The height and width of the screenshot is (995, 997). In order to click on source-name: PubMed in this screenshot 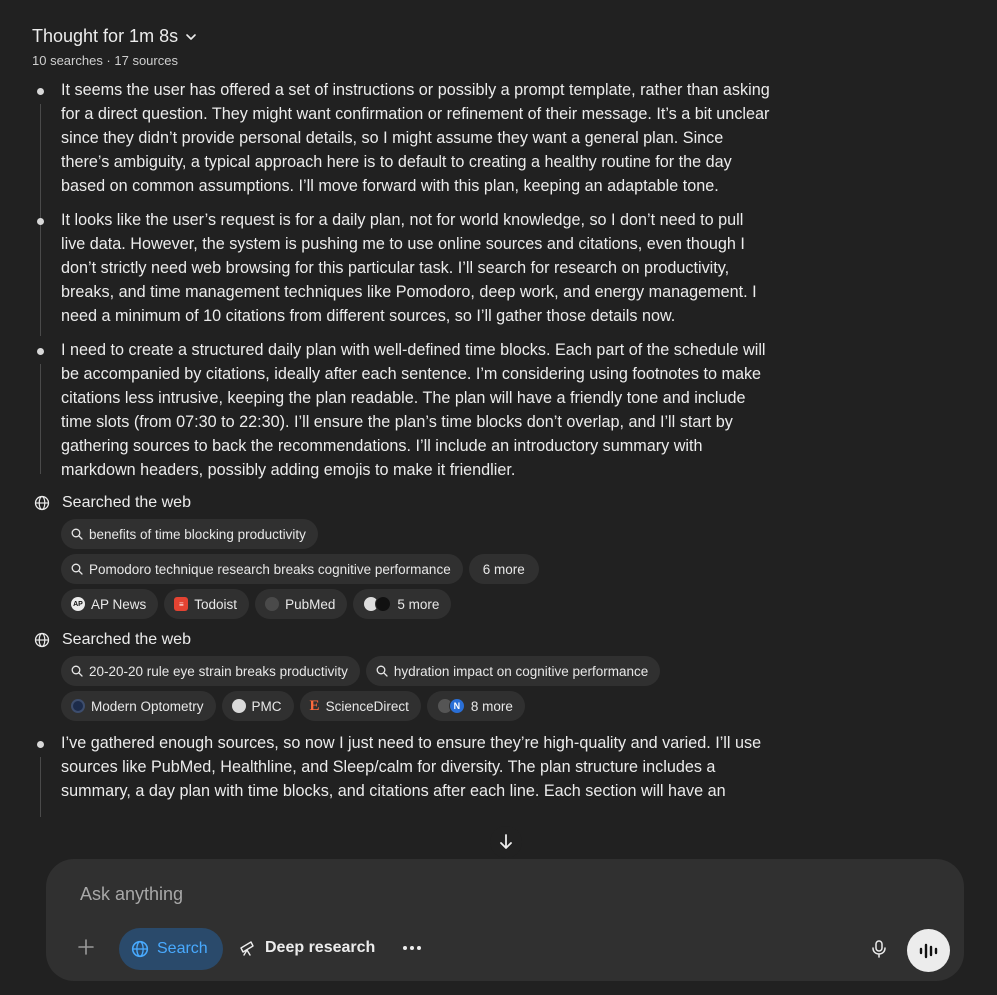, I will do `click(310, 604)`.